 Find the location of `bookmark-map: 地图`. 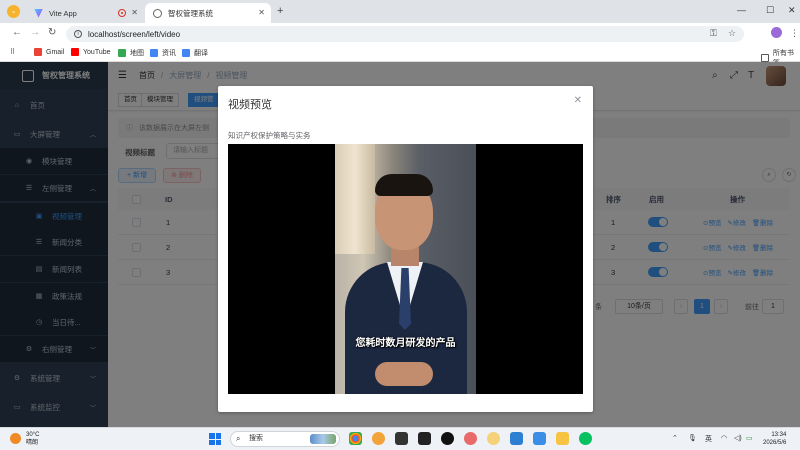

bookmark-map: 地图 is located at coordinates (131, 53).